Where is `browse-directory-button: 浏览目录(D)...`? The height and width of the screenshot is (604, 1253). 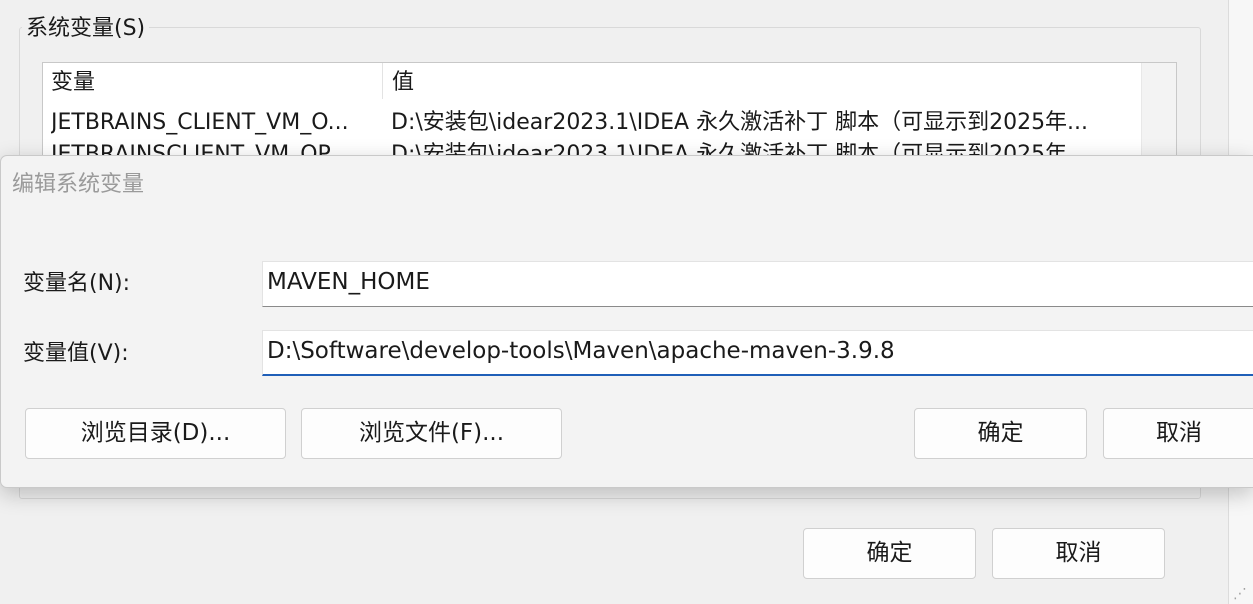 browse-directory-button: 浏览目录(D)... is located at coordinates (155, 433).